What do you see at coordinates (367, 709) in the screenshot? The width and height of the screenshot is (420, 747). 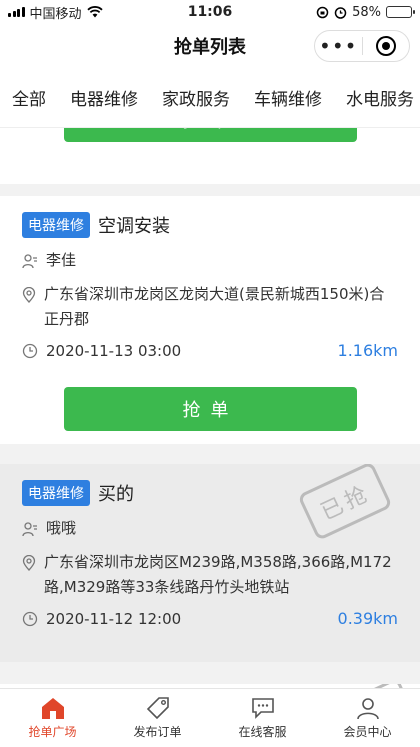 I see `user-icon` at bounding box center [367, 709].